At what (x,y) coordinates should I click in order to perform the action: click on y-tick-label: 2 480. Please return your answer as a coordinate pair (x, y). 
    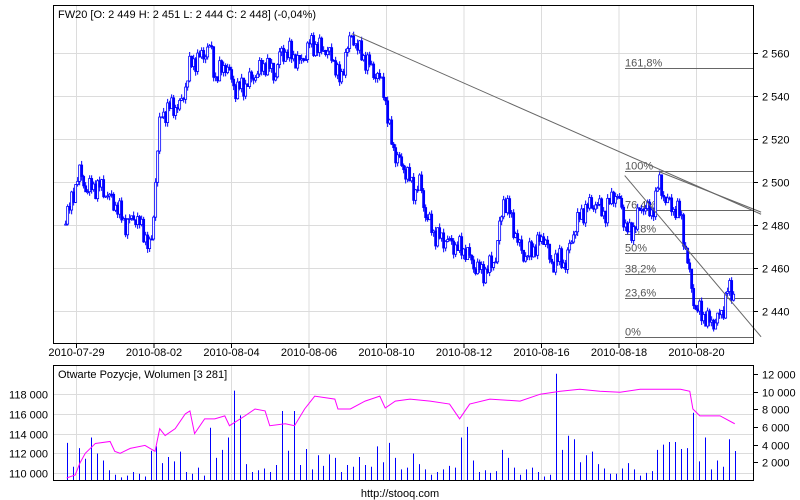
    Looking at the image, I should click on (776, 227).